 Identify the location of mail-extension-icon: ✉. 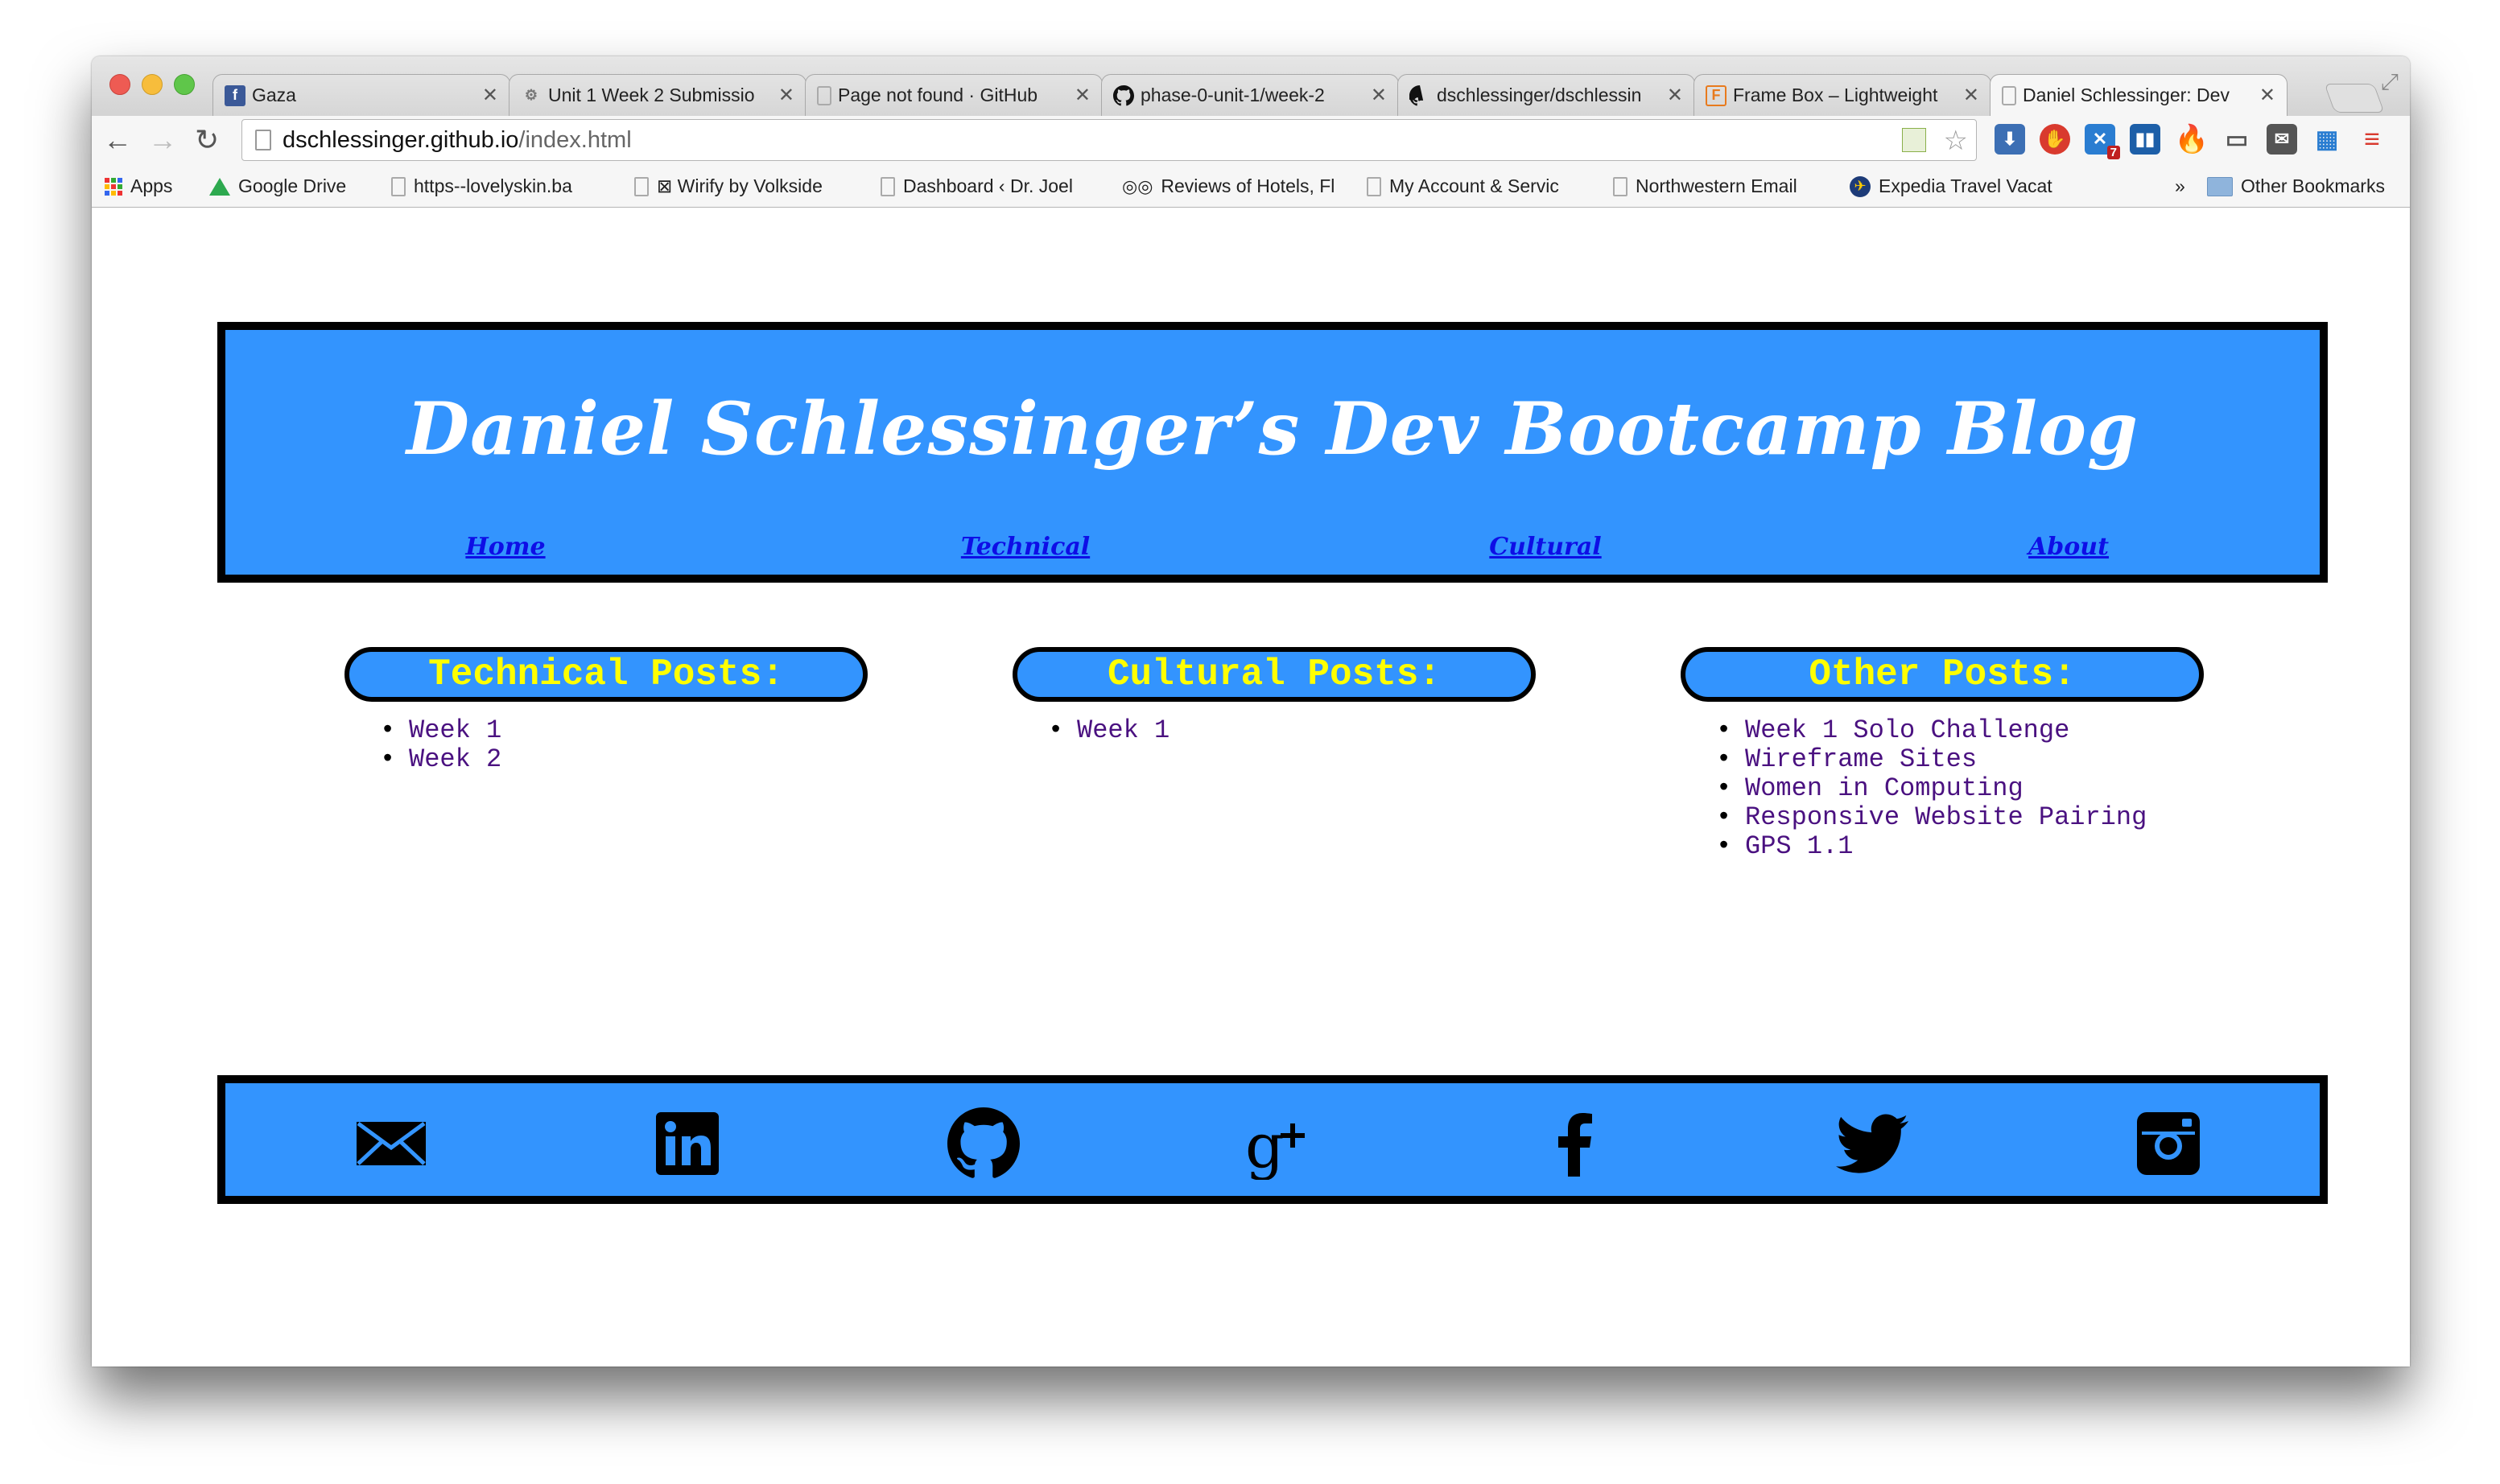
(2282, 139).